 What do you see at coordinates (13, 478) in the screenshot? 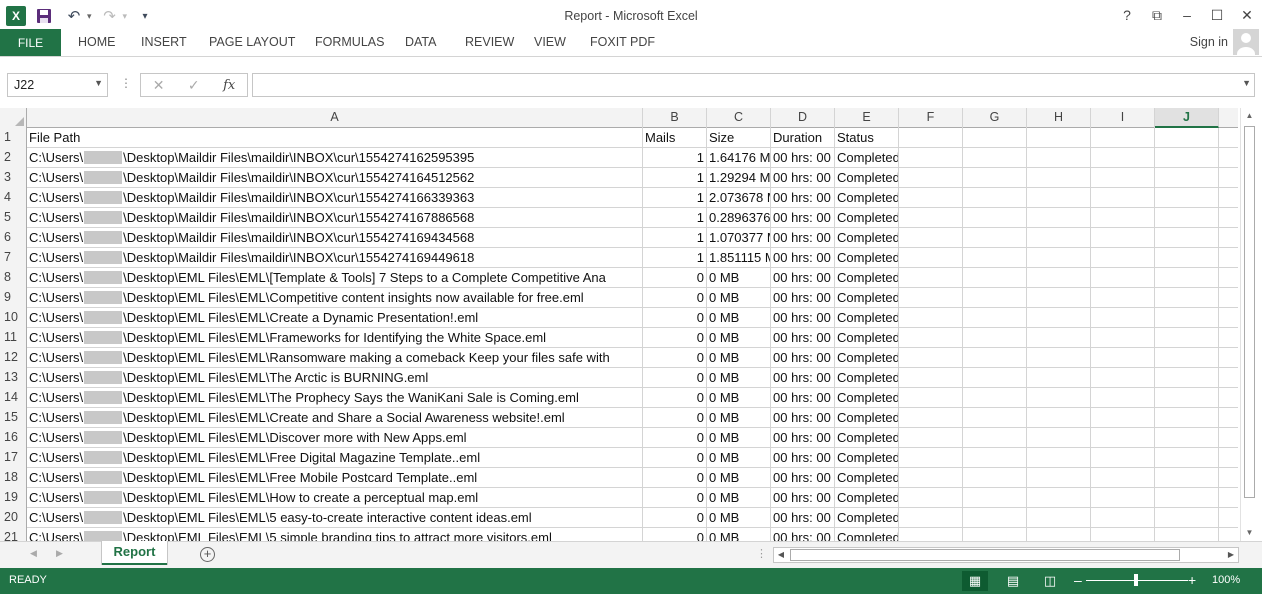
I see `row-header: 18` at bounding box center [13, 478].